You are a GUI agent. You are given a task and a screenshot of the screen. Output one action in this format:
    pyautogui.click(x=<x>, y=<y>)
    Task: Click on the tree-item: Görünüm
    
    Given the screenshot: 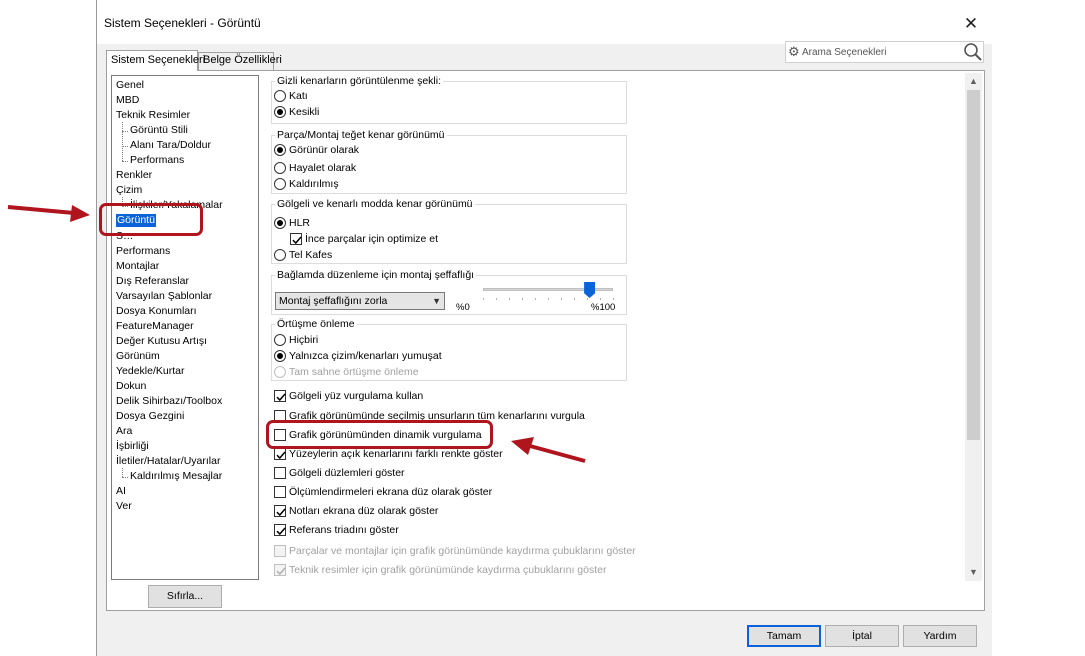 What is the action you would take?
    pyautogui.click(x=138, y=356)
    